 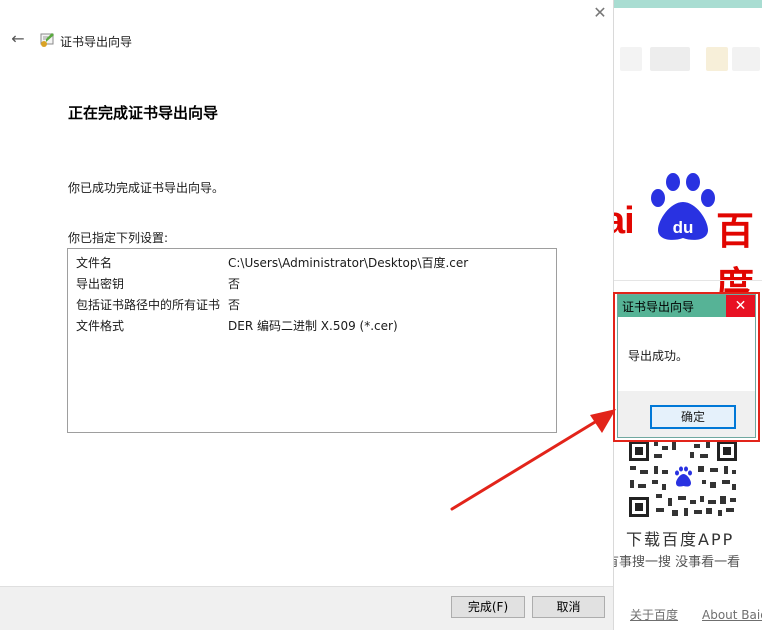 I want to click on back-arrow-icon: ←, so click(x=18, y=39).